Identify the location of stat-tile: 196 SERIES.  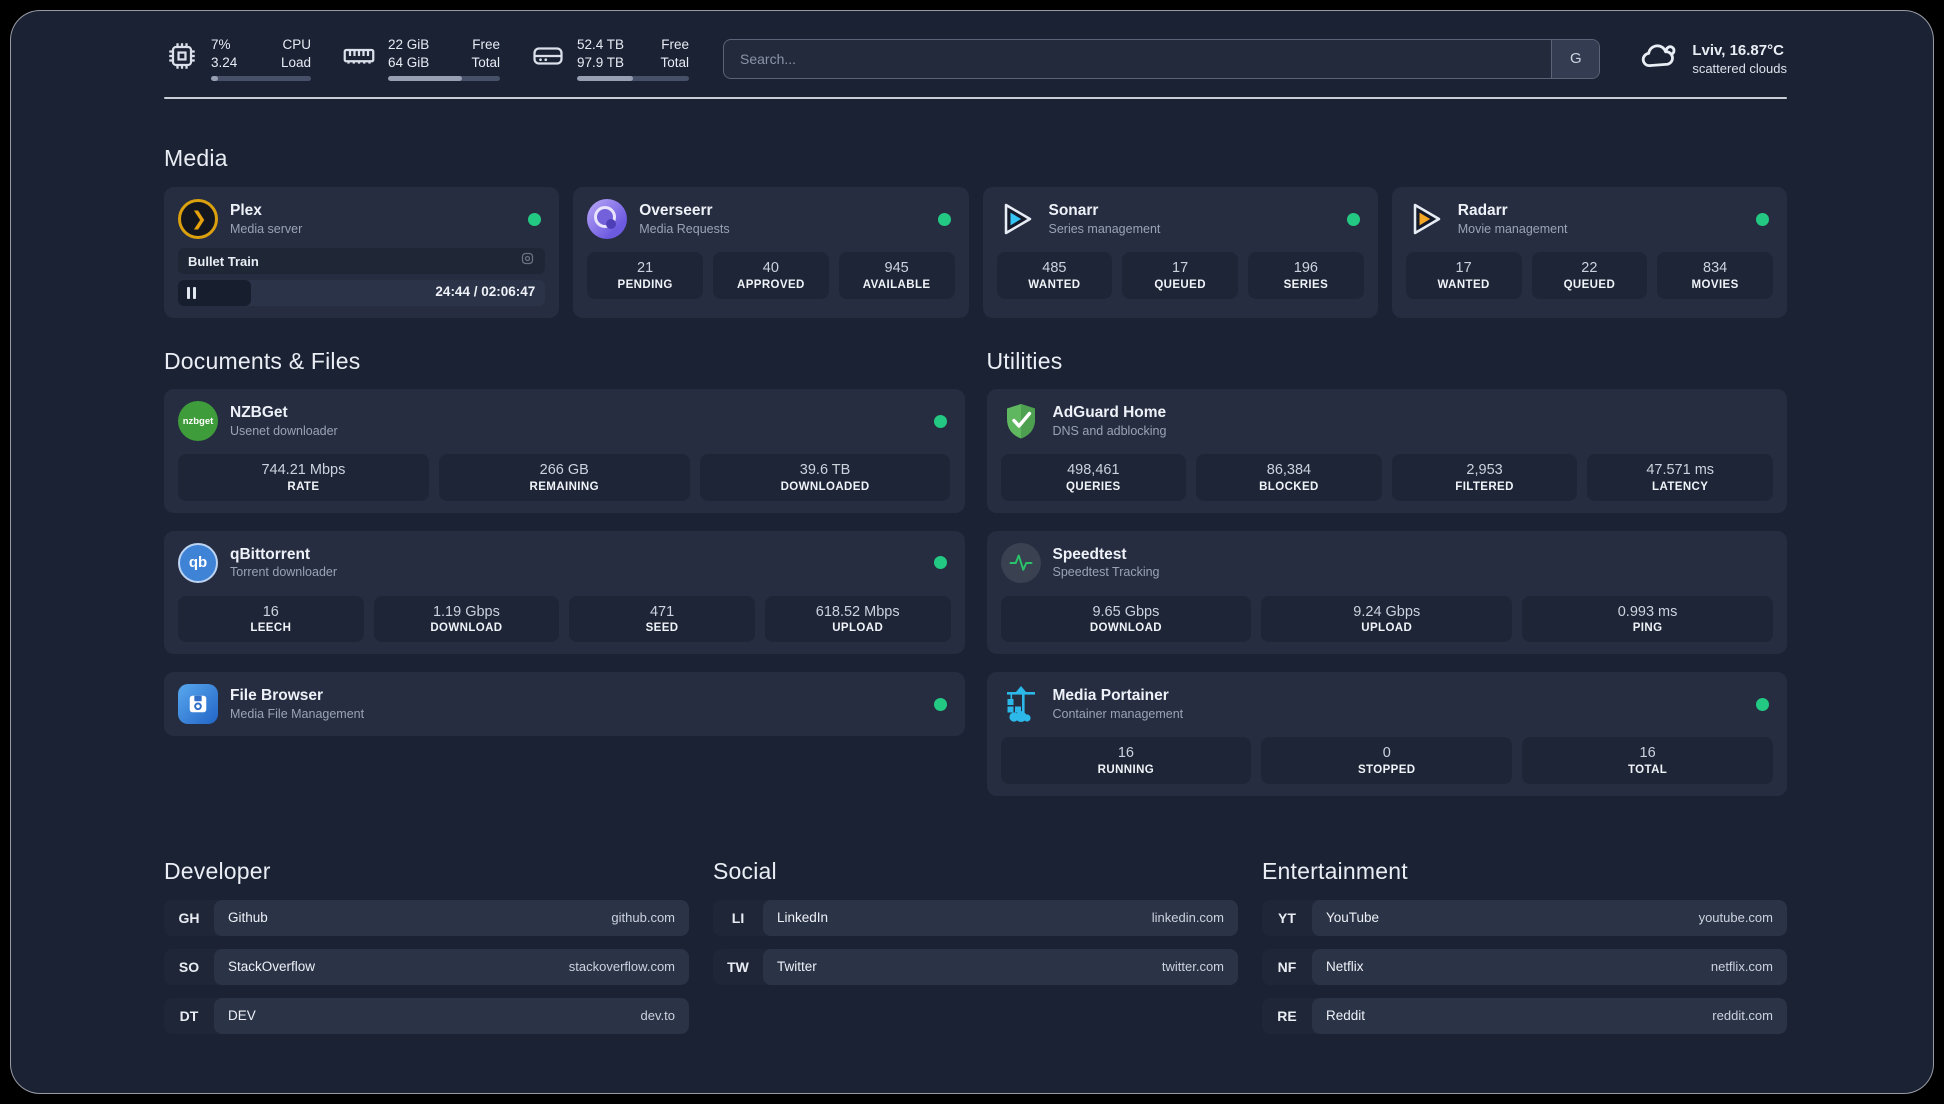
(1306, 275).